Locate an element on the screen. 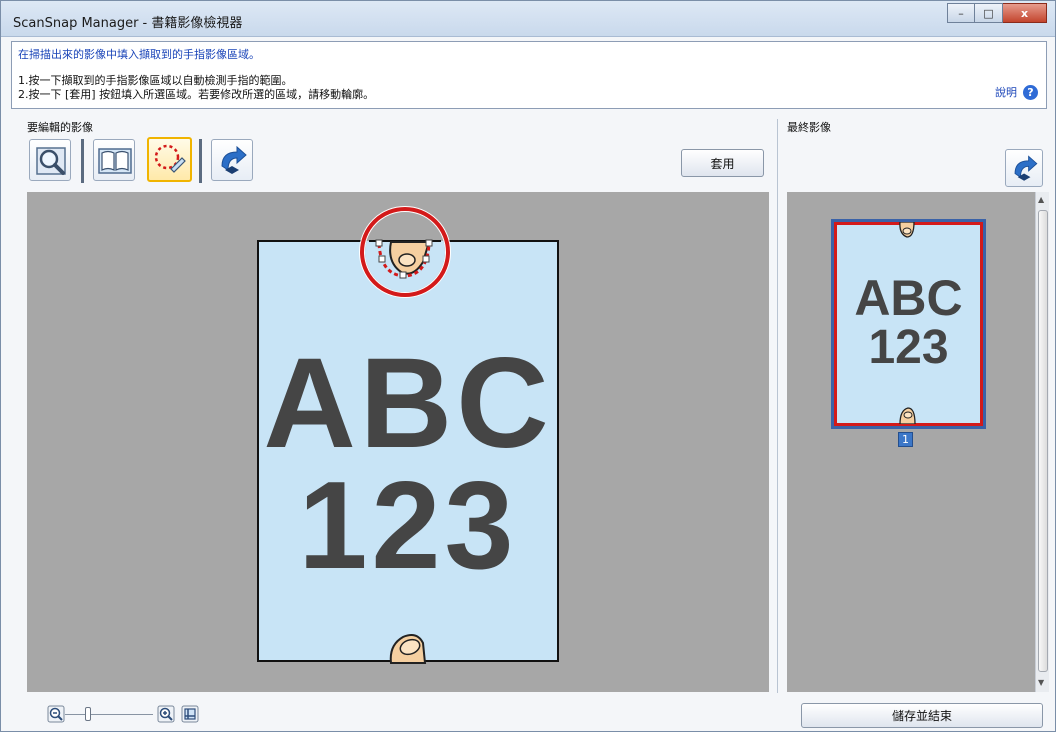  magnifier-icon is located at coordinates (51, 161).